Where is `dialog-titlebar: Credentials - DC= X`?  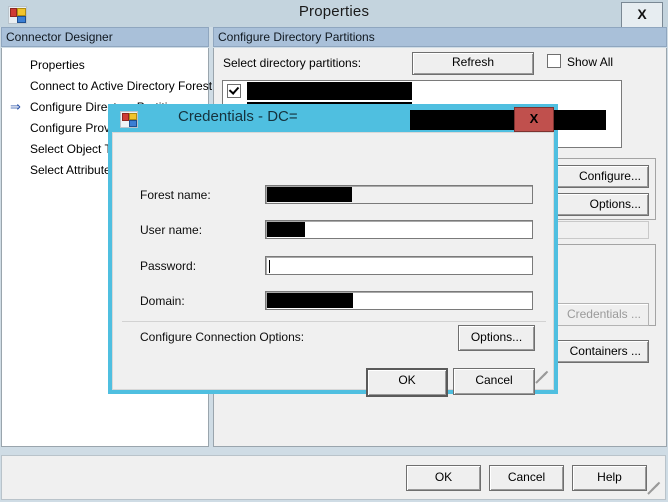
dialog-titlebar: Credentials - DC= X is located at coordinates (357, 118).